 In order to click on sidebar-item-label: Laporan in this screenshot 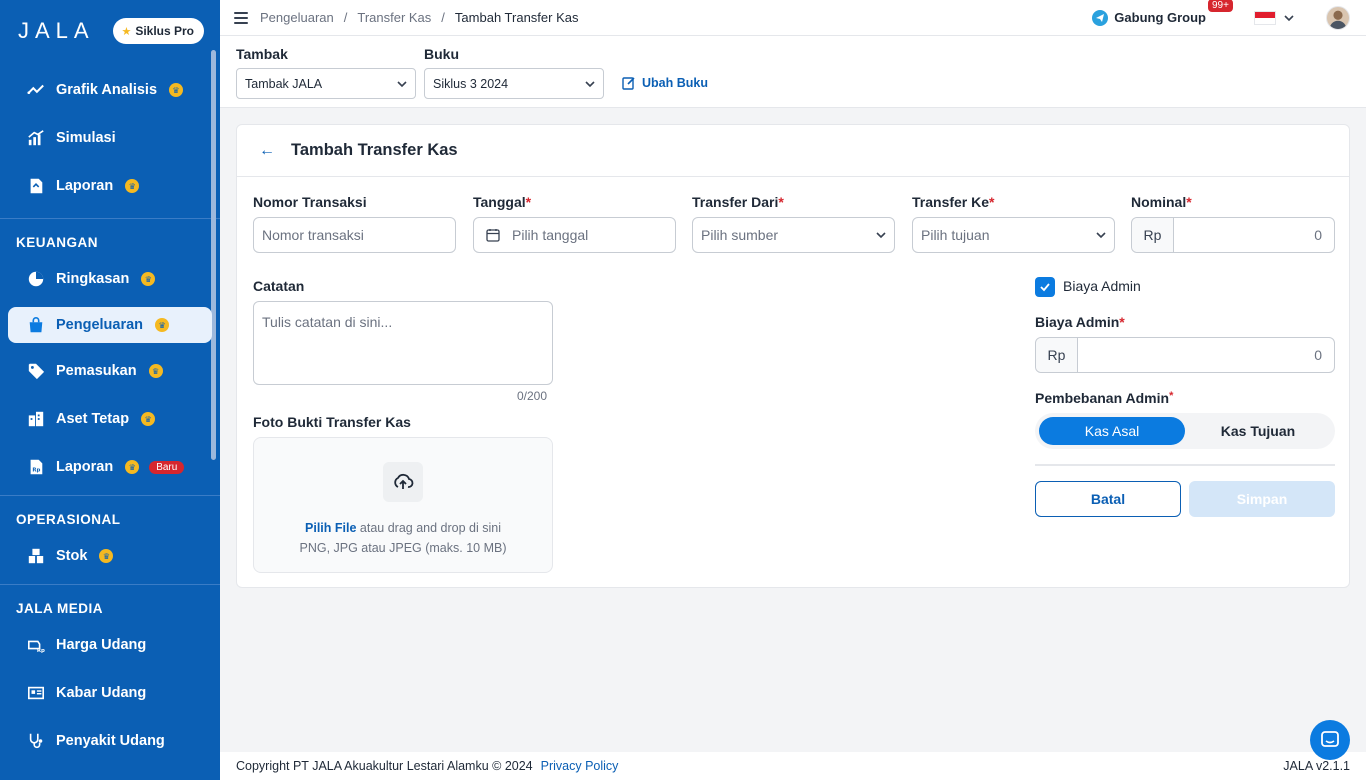, I will do `click(85, 467)`.